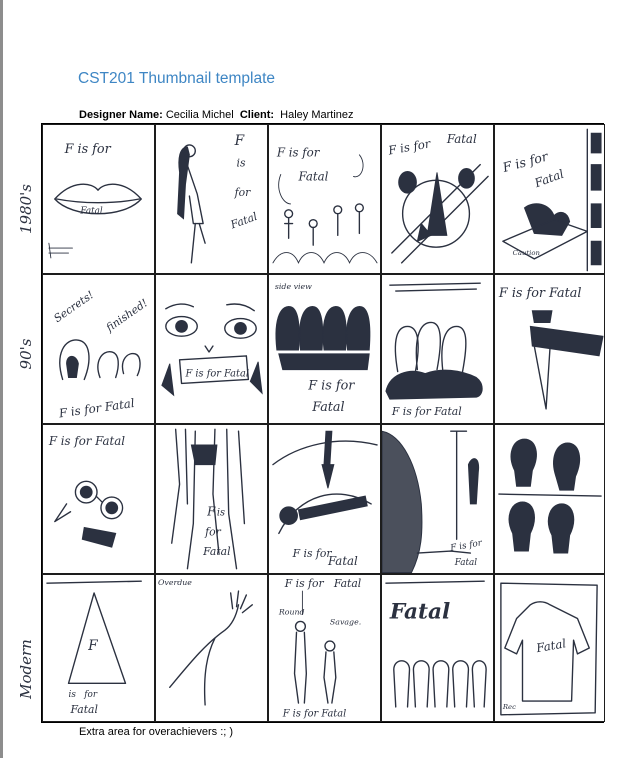 This screenshot has height=758, width=639. Describe the element at coordinates (293, 286) in the screenshot. I see `sketch-caption: side view` at that location.